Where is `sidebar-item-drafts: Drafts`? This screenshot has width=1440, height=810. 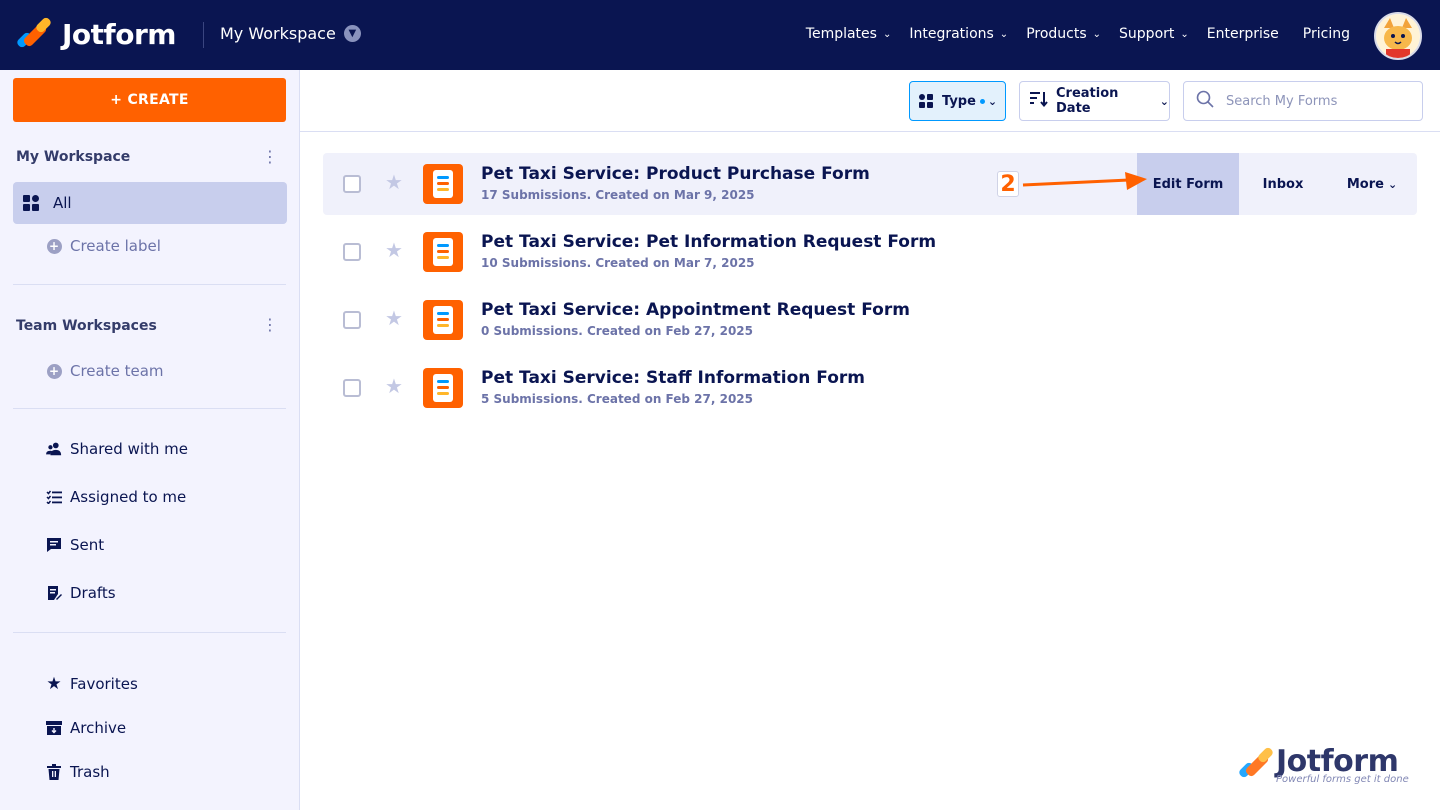
sidebar-item-drafts: Drafts is located at coordinates (81, 593).